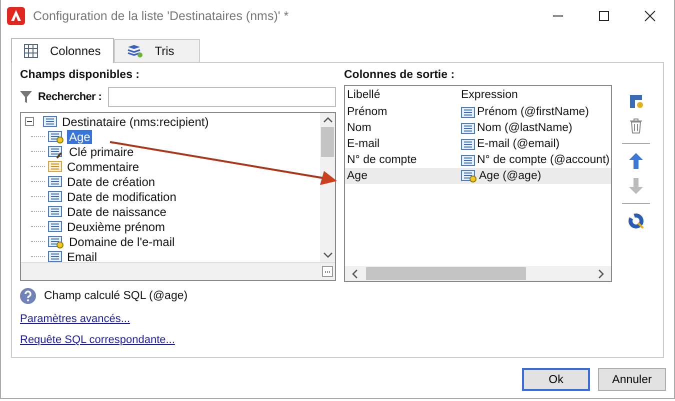  I want to click on table-cell-text: E-mail, so click(363, 144).